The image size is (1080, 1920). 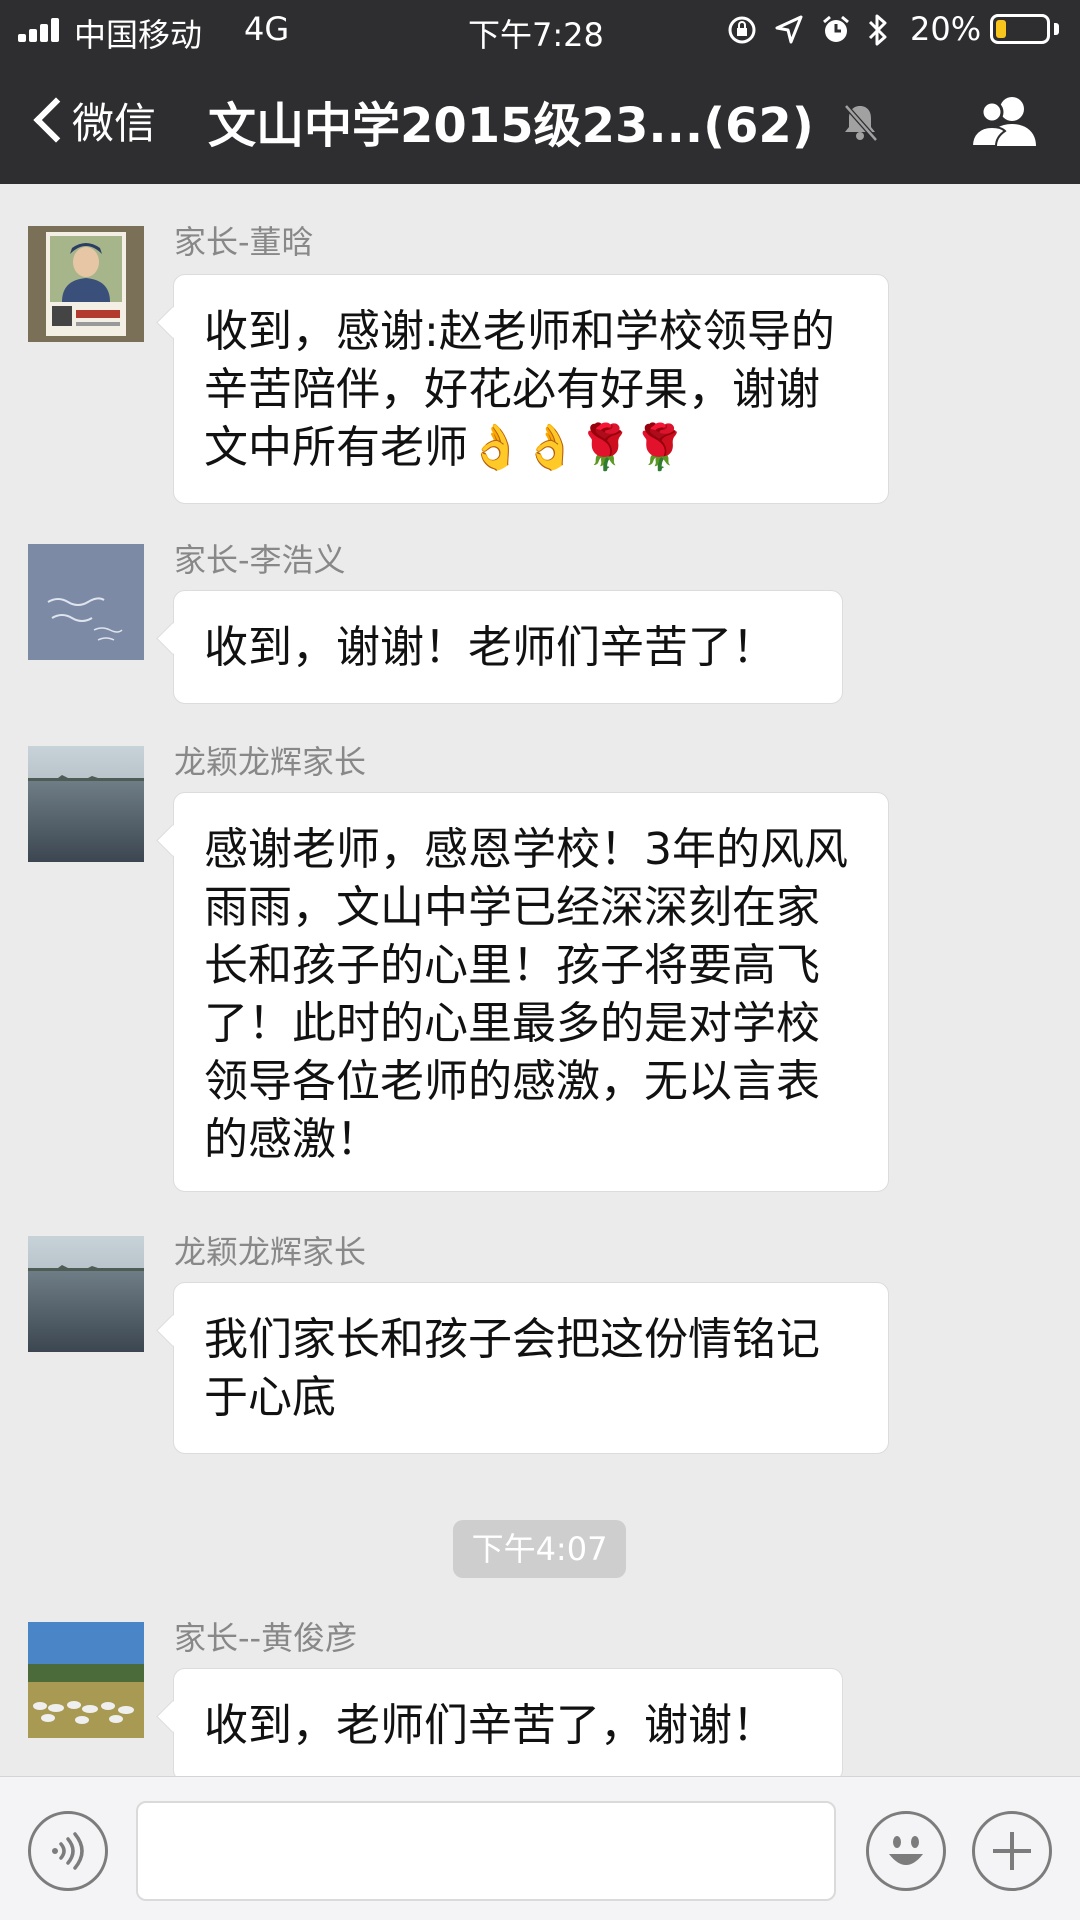 I want to click on timestamp-divider: 下午4:07, so click(x=539, y=1549).